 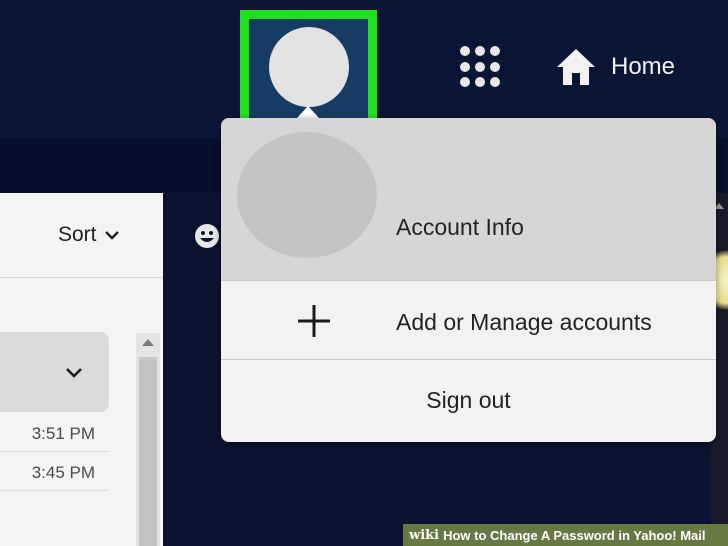 I want to click on sort-button: Sort, so click(x=88, y=235).